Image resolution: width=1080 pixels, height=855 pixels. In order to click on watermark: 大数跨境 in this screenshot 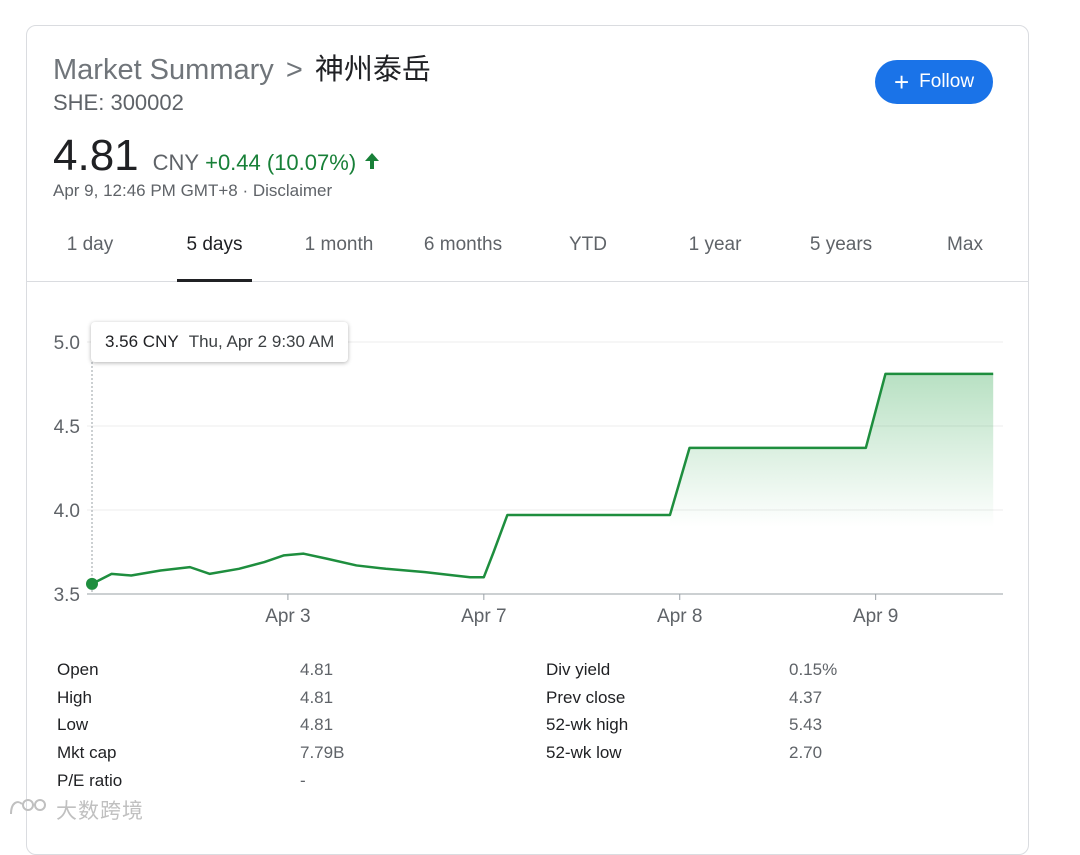, I will do `click(76, 810)`.